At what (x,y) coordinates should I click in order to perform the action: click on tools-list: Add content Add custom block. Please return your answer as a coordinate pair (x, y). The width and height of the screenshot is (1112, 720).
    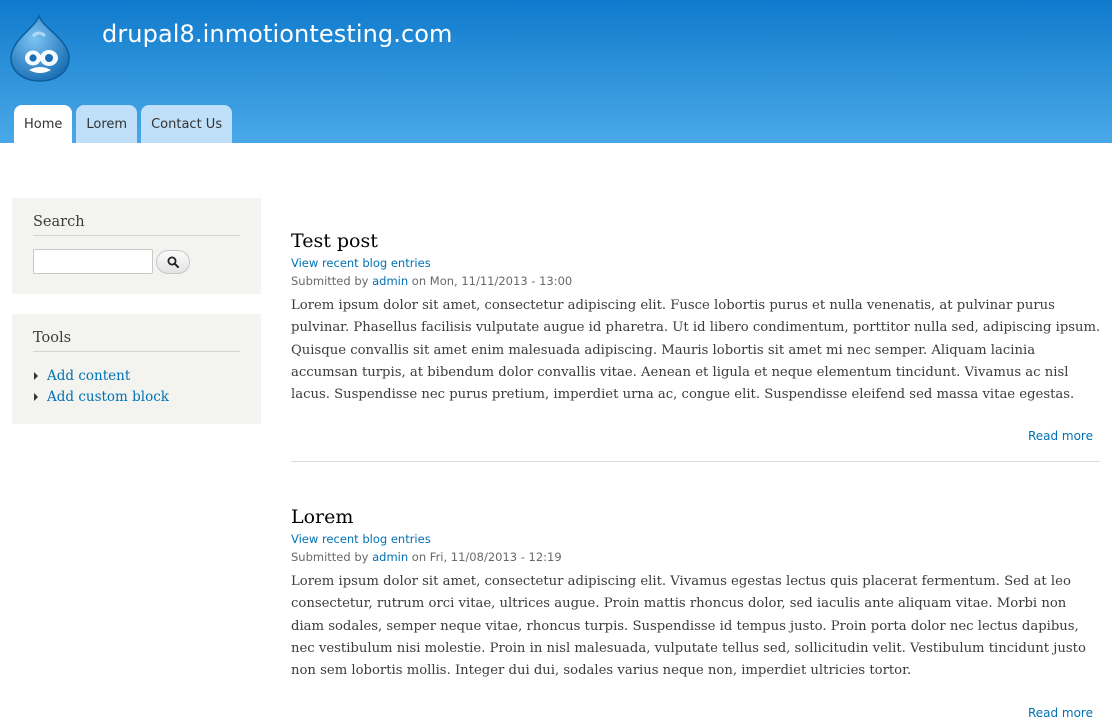
    Looking at the image, I should click on (136, 386).